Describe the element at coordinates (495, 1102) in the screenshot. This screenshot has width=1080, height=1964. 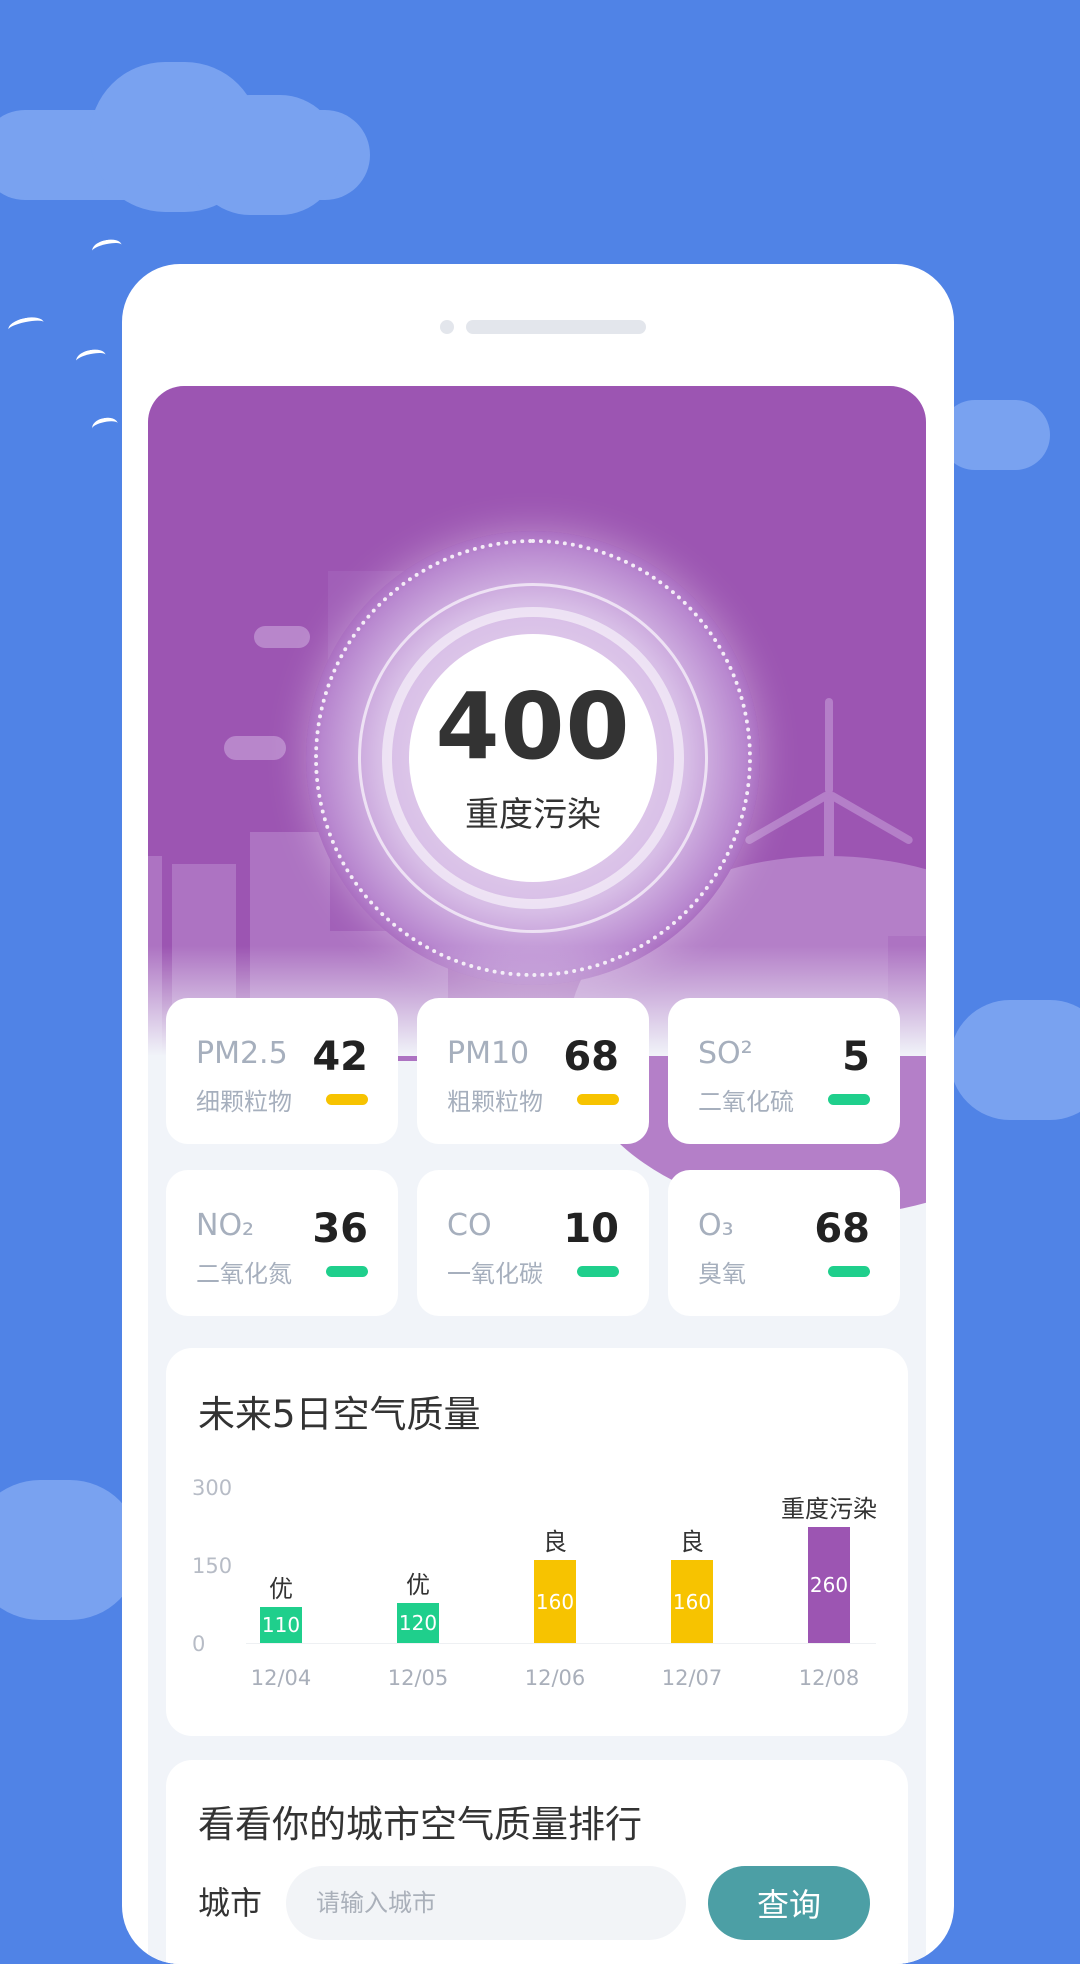
I see `pollutant-subtitle: 粗颗粒物` at that location.